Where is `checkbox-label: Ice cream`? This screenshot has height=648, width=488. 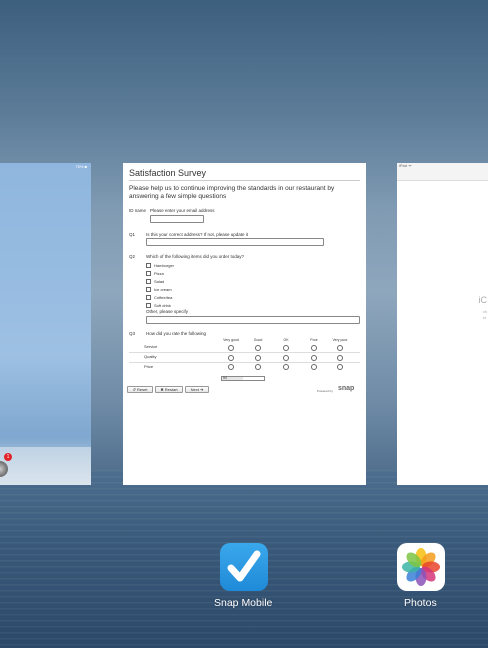 checkbox-label: Ice cream is located at coordinates (163, 289).